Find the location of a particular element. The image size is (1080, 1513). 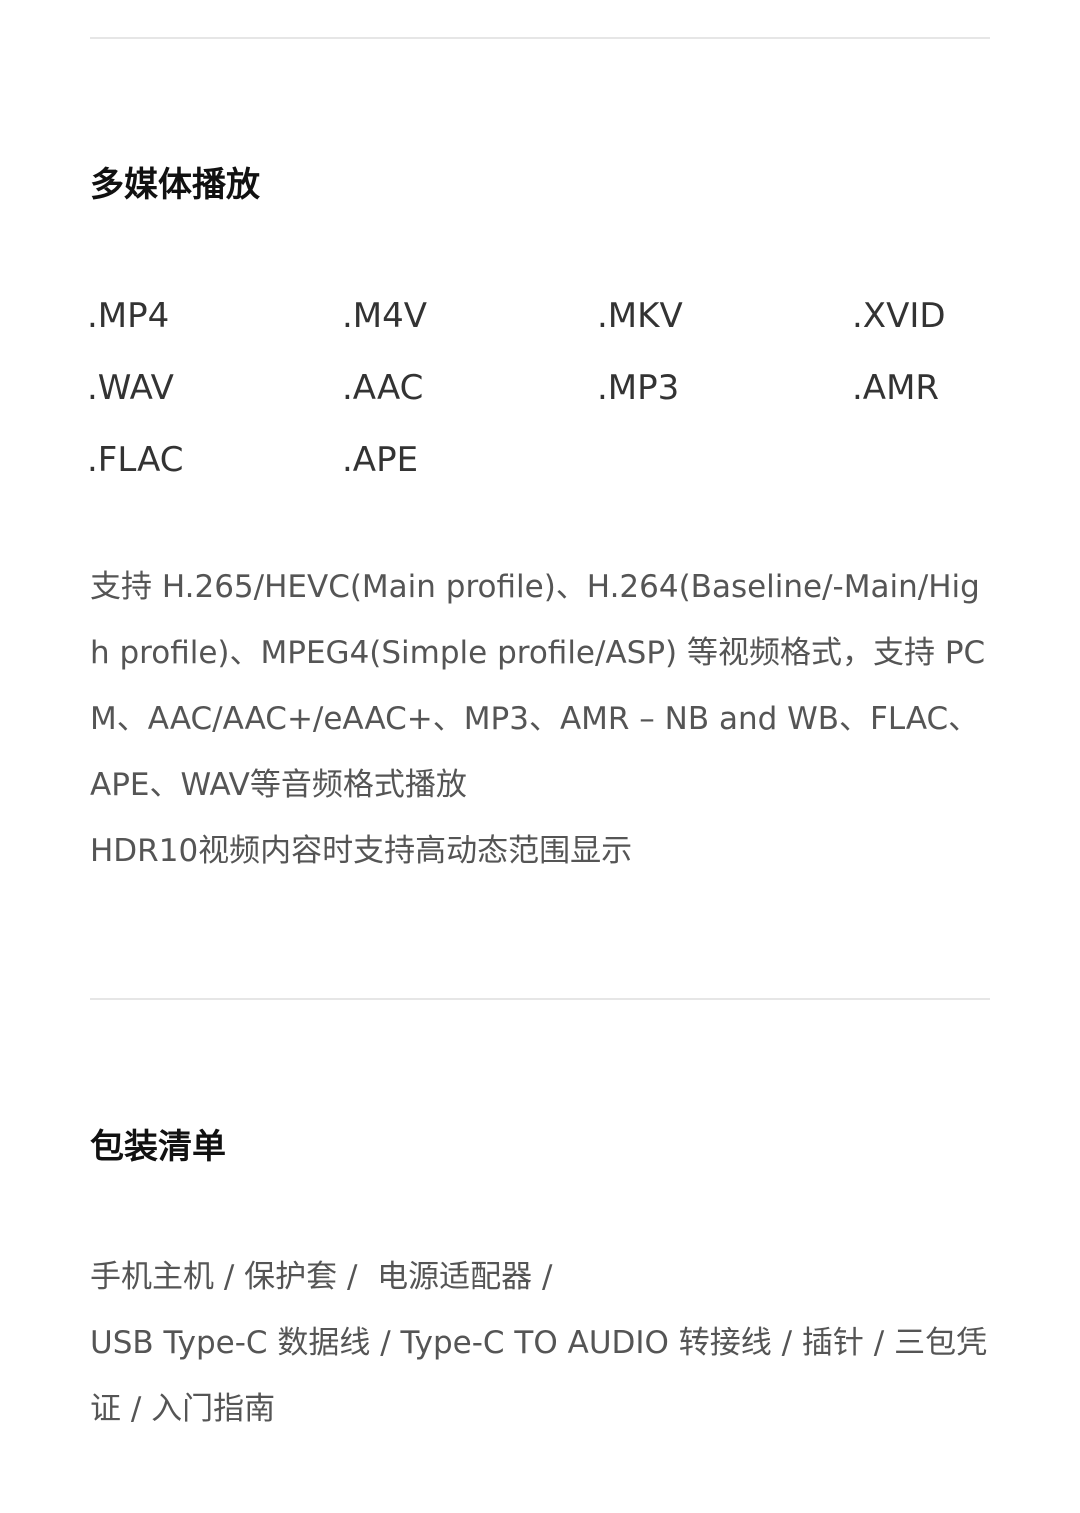

format-item: .AMR is located at coordinates (896, 388).